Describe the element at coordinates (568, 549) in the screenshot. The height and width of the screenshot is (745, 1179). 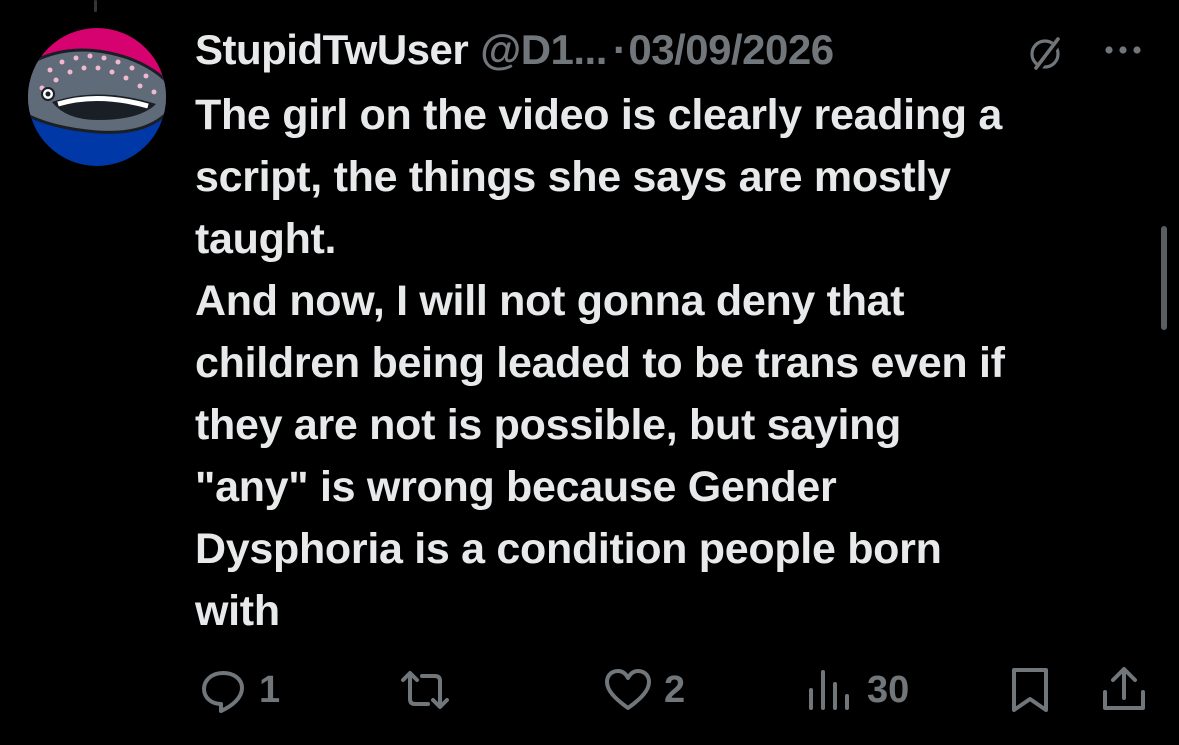
I see `tweet-text-line: Dysphoria is a condition people born` at that location.